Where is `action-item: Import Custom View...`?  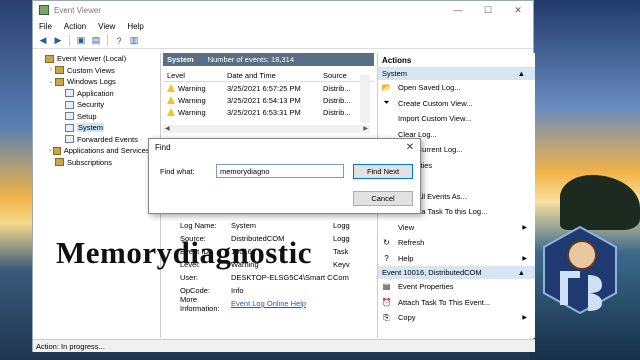 action-item: Import Custom View... is located at coordinates (456, 119).